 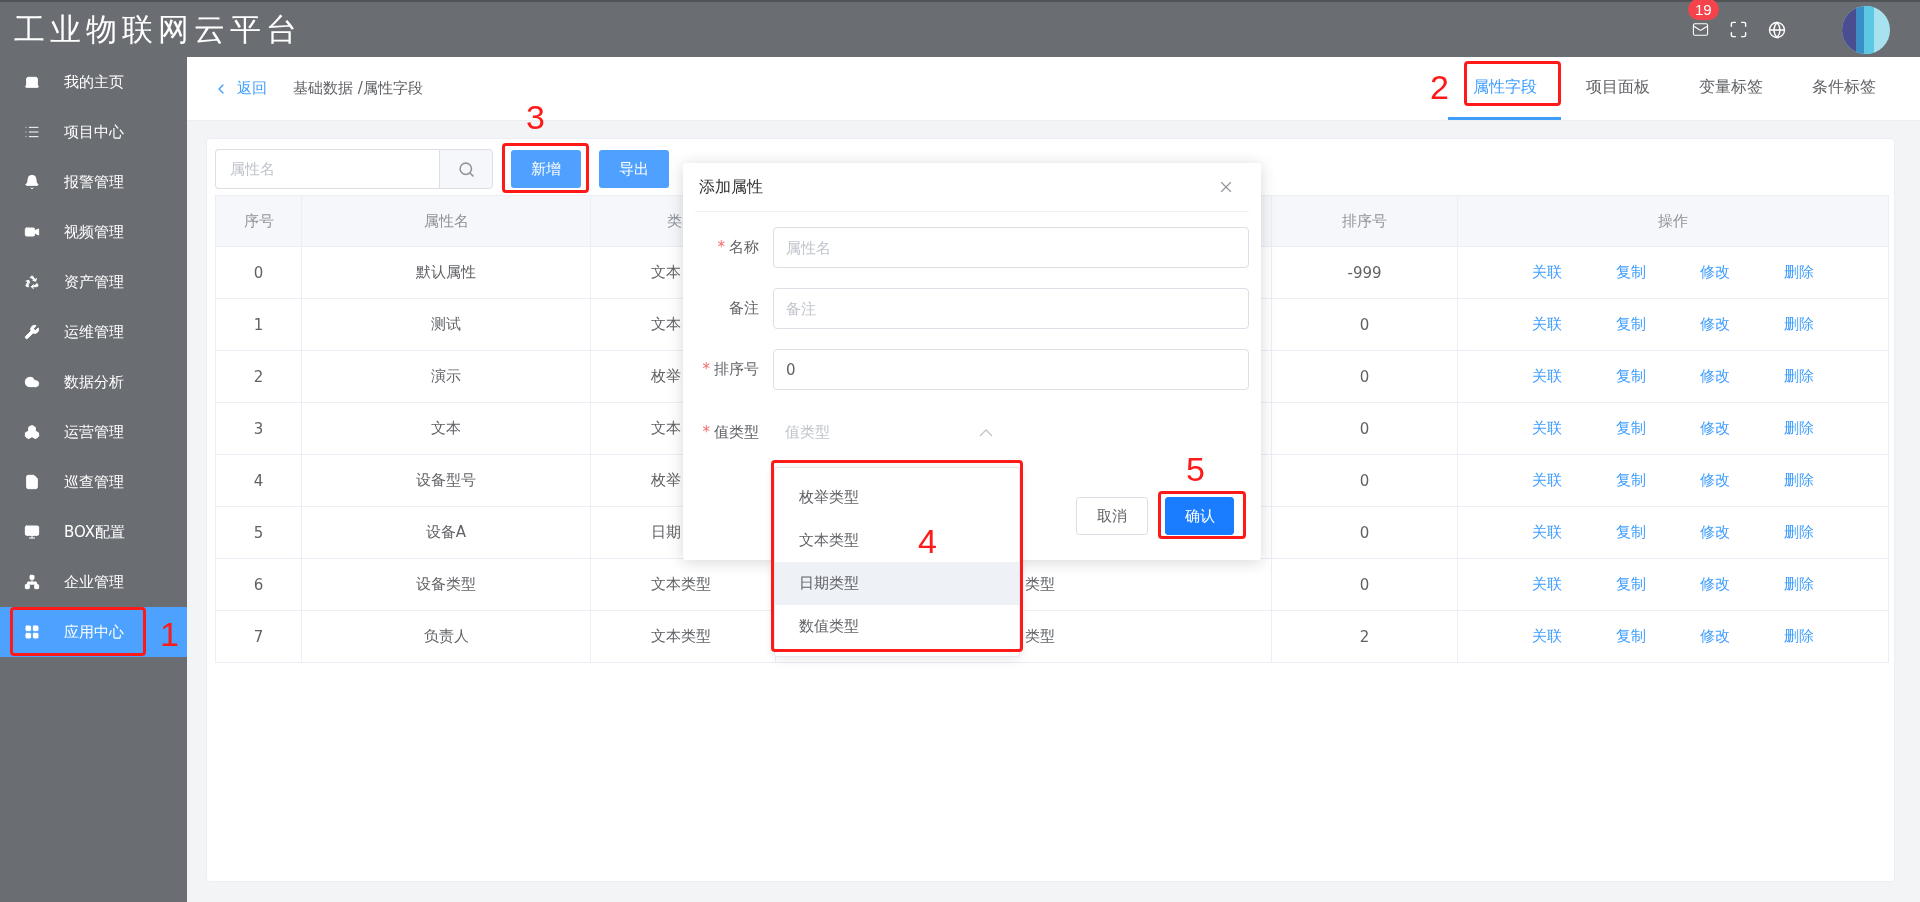 I want to click on dropdown-option: 日期类型, so click(x=897, y=583).